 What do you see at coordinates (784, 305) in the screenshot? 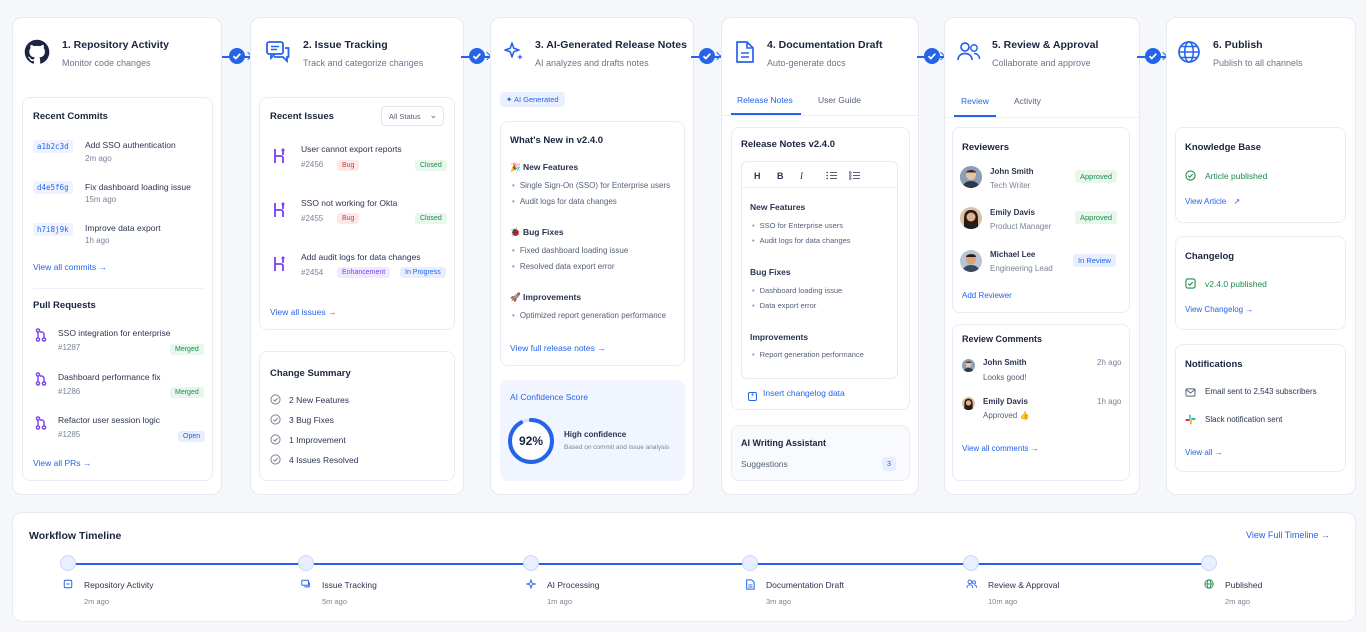
I see `doc-item: Data export error` at bounding box center [784, 305].